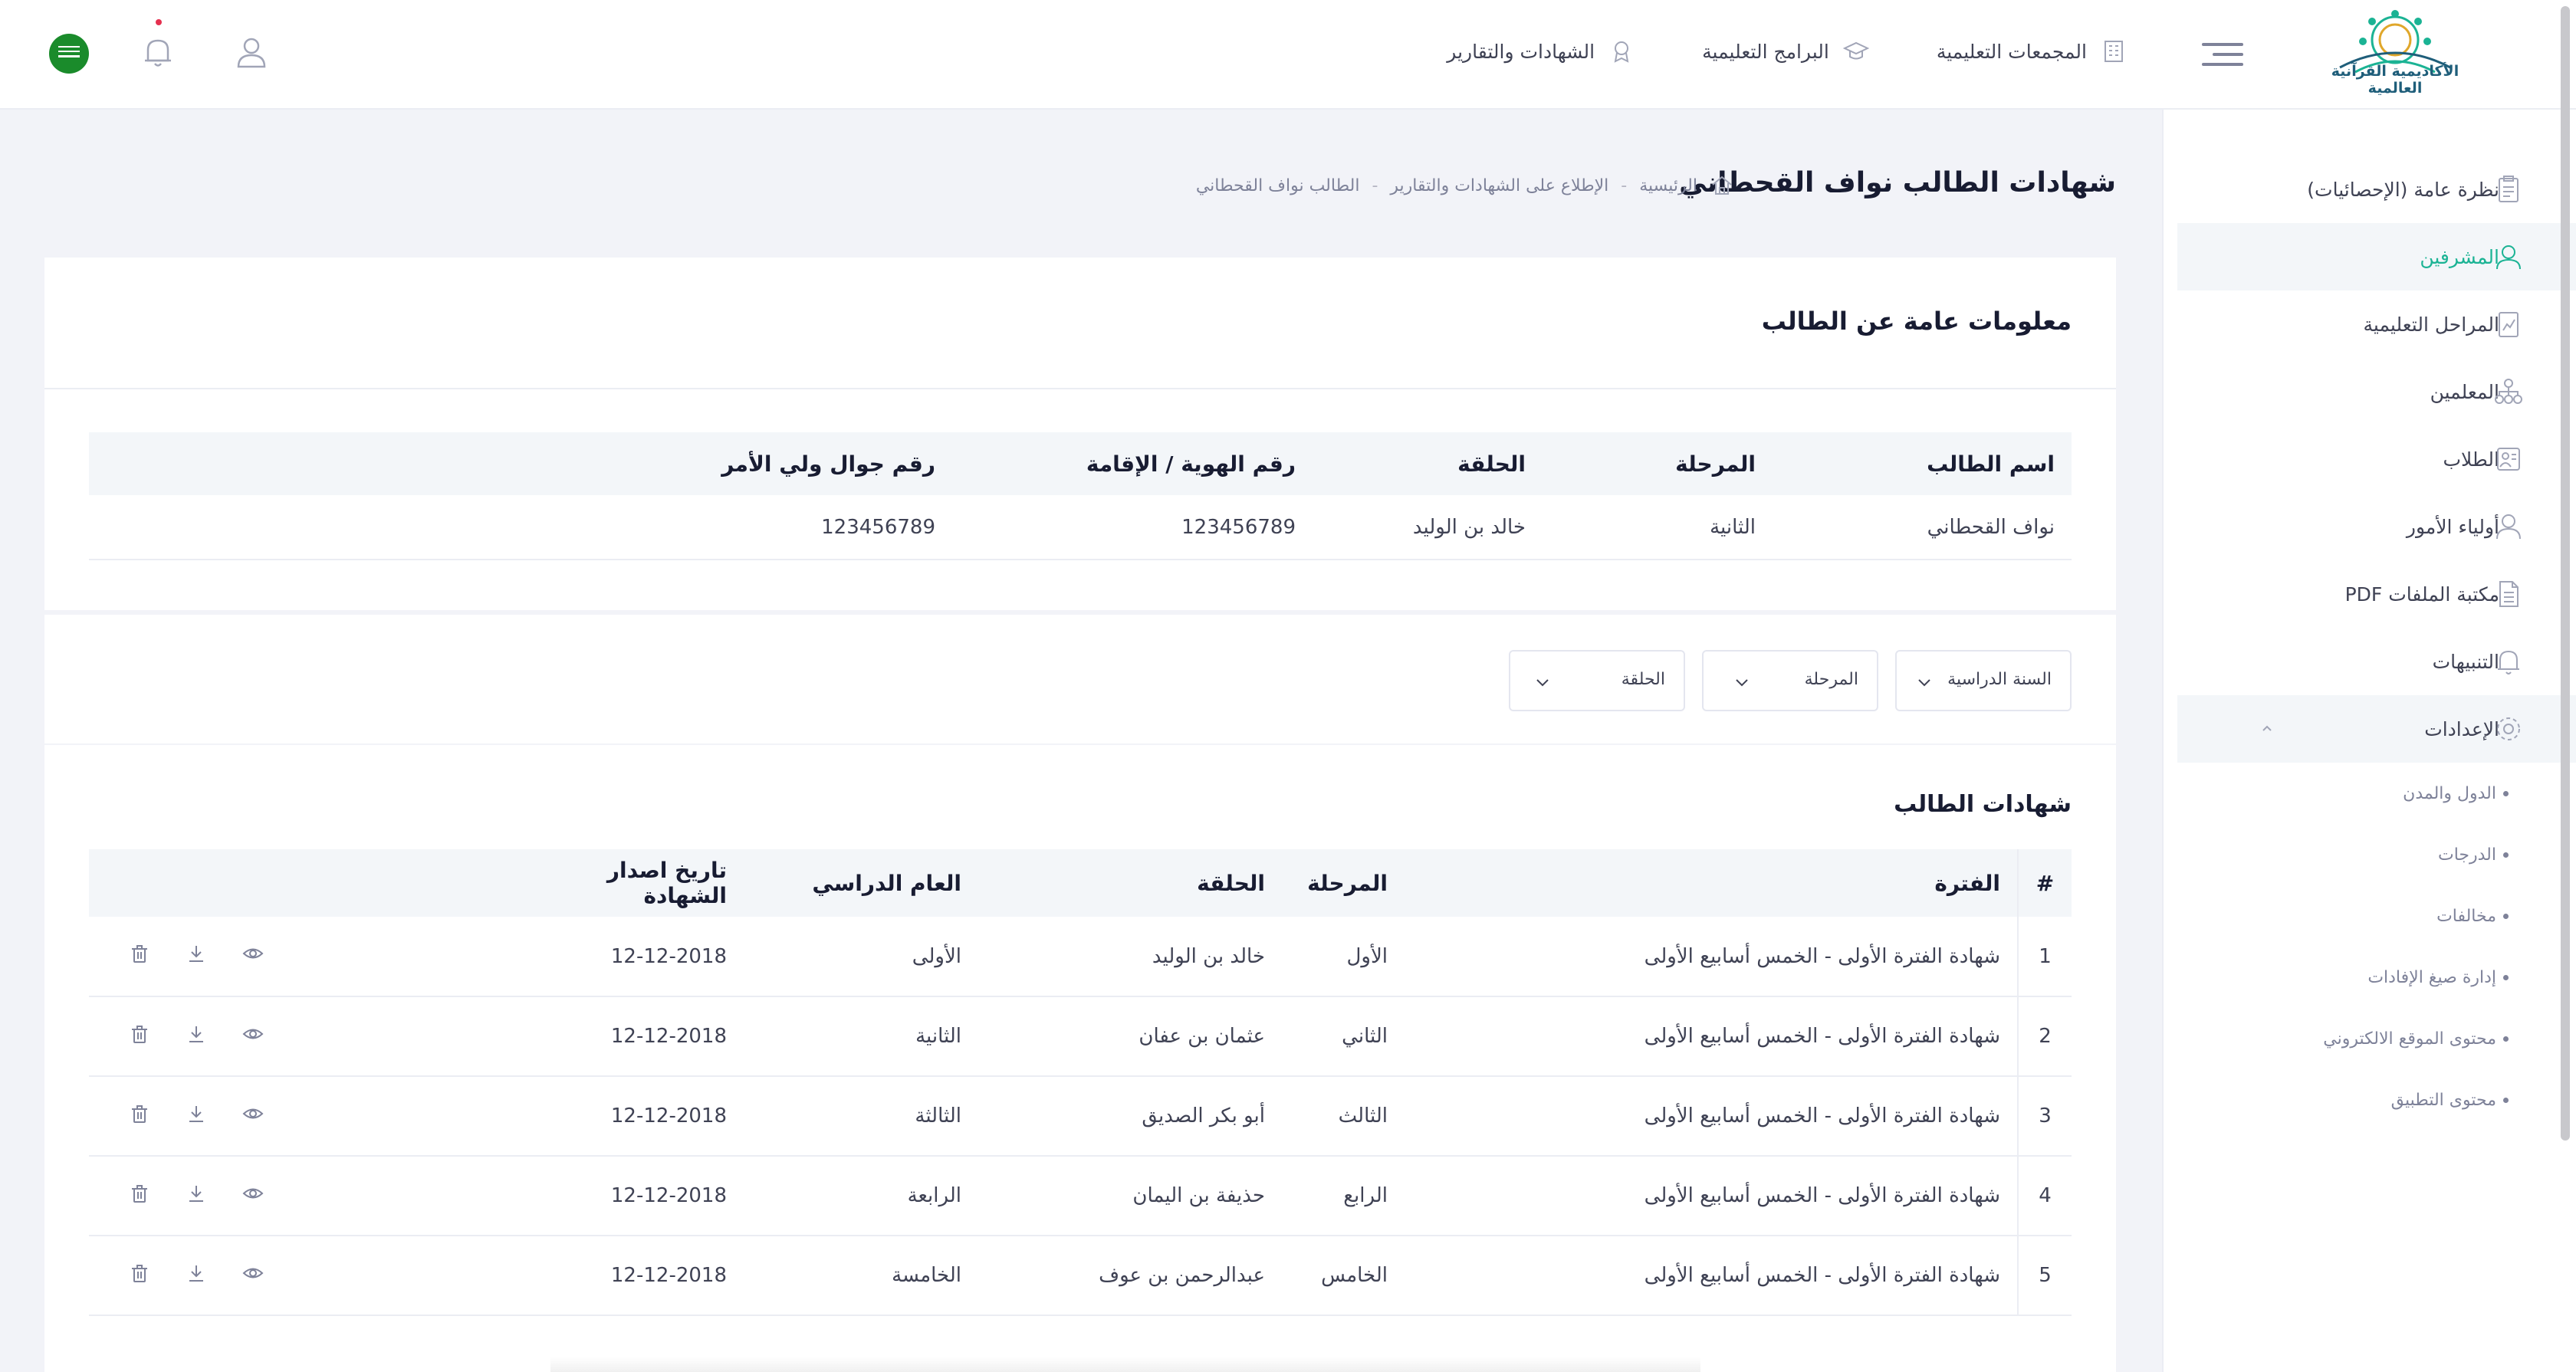  Describe the element at coordinates (2465, 391) in the screenshot. I see `sidebar-item-label: المعلمين` at that location.